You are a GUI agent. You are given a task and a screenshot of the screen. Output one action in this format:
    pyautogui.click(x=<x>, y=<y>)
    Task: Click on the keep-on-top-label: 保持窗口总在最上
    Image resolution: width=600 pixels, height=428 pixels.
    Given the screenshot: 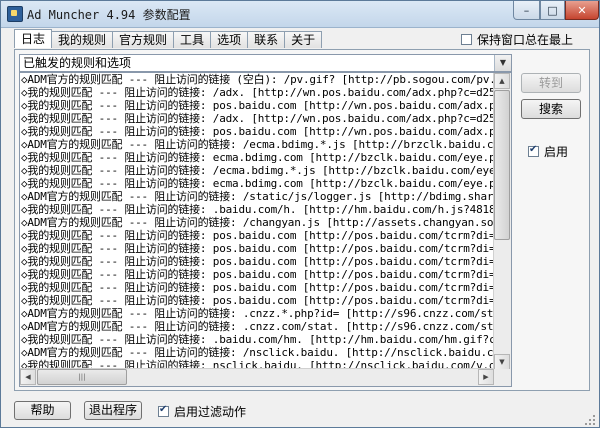 What is the action you would take?
    pyautogui.click(x=525, y=40)
    